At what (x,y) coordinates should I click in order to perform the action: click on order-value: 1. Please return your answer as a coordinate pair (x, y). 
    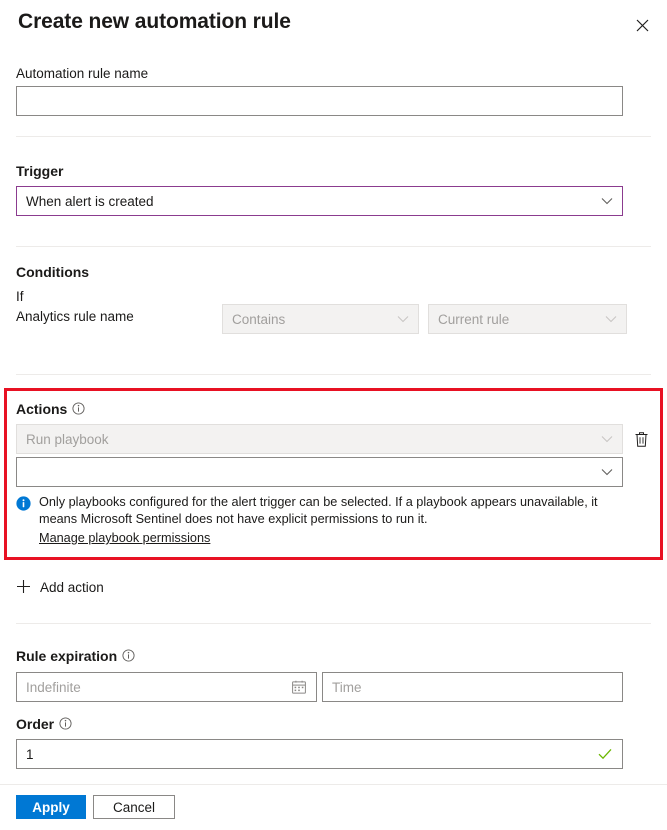
    Looking at the image, I should click on (30, 754).